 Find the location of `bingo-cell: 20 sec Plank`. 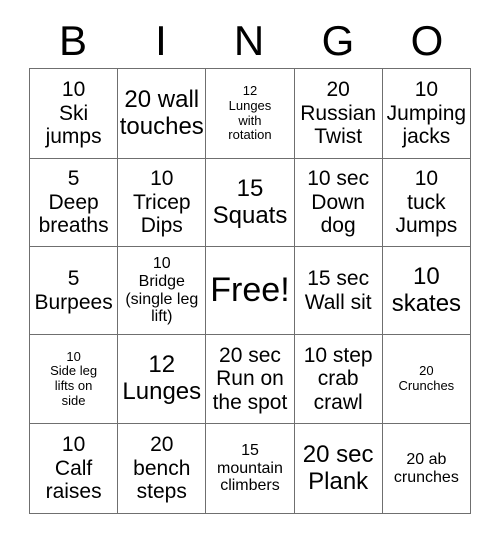

bingo-cell: 20 sec Plank is located at coordinates (338, 468).